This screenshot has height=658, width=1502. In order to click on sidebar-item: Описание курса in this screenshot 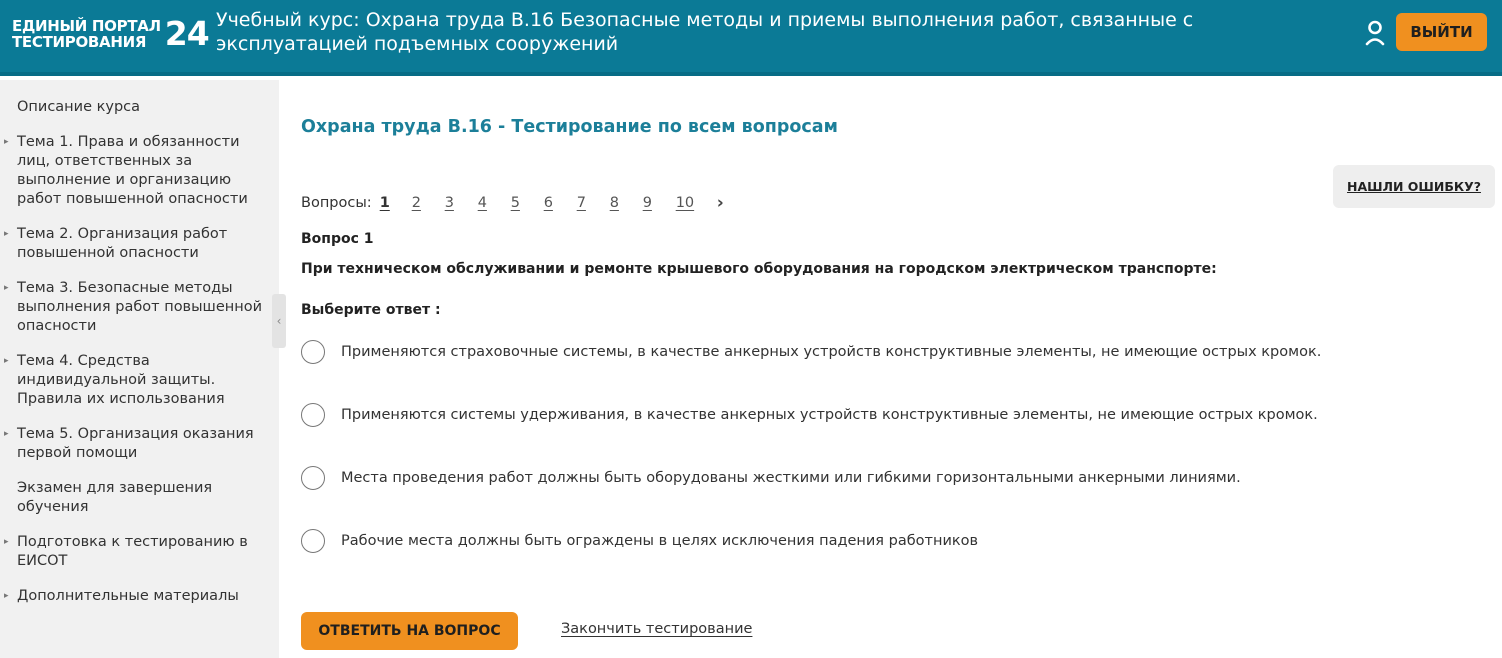, I will do `click(139, 107)`.